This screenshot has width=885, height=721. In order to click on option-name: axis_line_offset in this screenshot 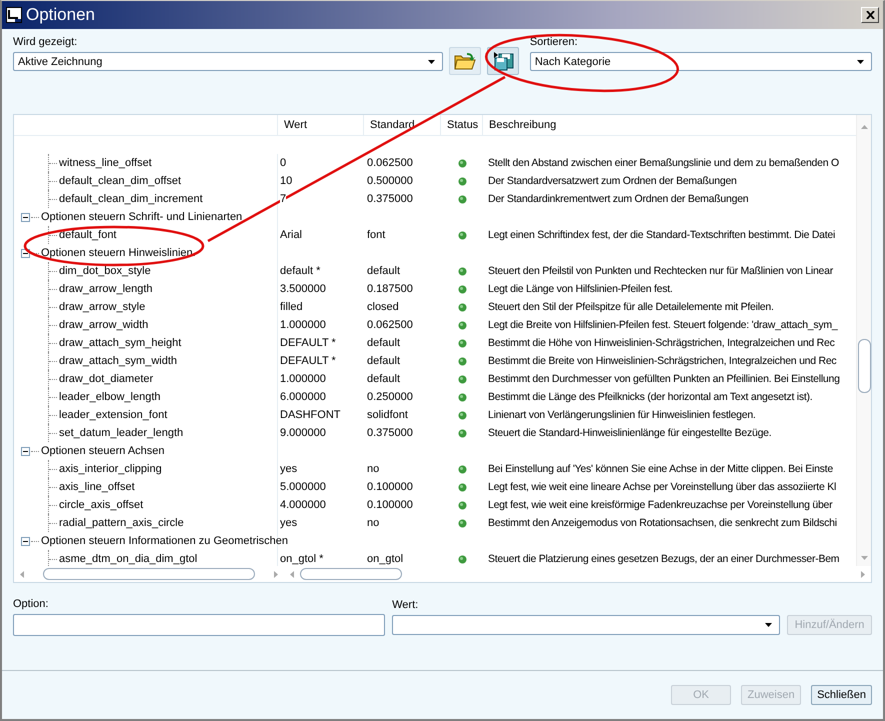, I will do `click(97, 487)`.